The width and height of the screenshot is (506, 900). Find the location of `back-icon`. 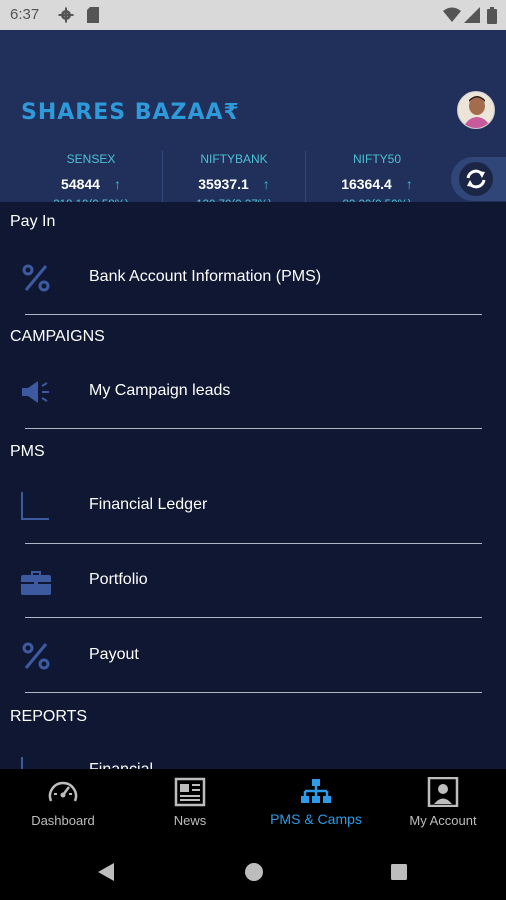

back-icon is located at coordinates (106, 872).